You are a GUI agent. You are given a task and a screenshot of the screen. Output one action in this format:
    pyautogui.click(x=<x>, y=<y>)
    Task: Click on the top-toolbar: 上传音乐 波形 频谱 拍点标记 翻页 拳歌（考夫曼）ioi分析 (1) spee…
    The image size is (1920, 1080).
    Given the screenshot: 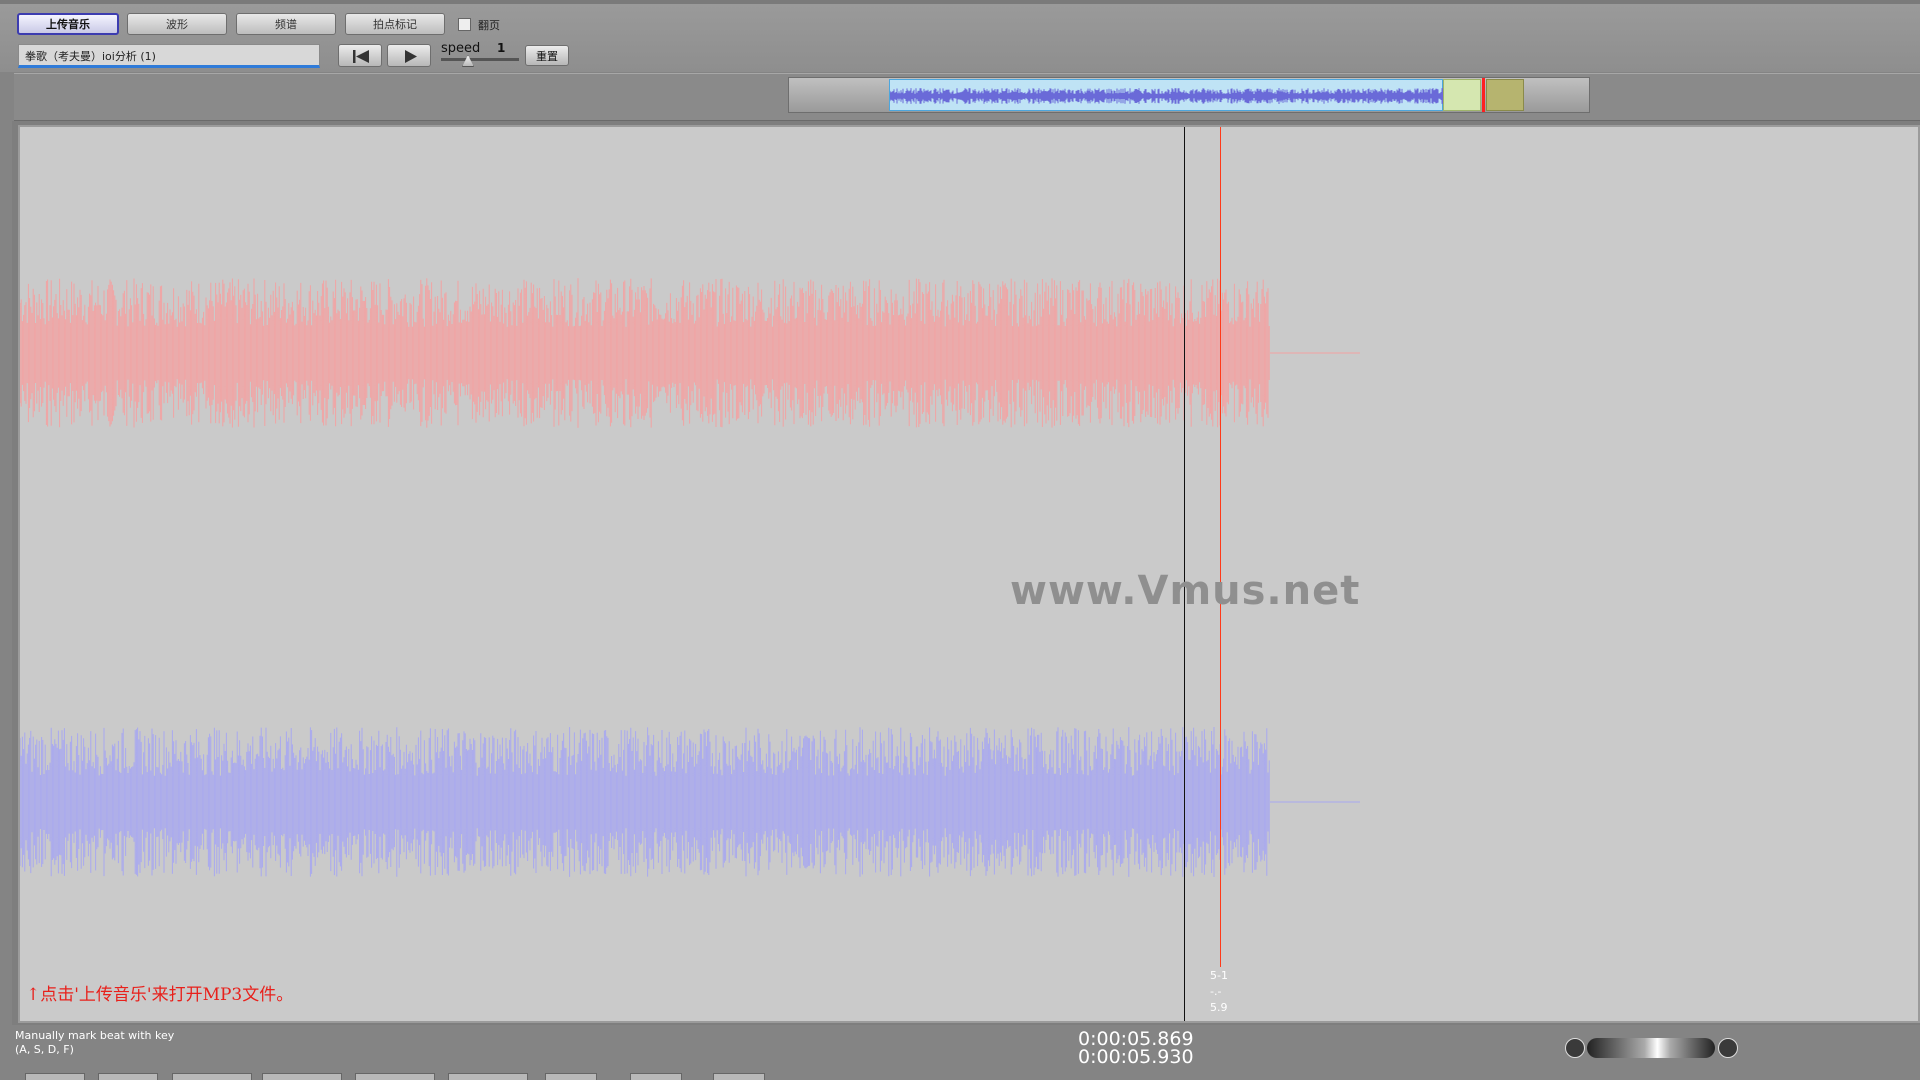 What is the action you would take?
    pyautogui.click(x=960, y=36)
    